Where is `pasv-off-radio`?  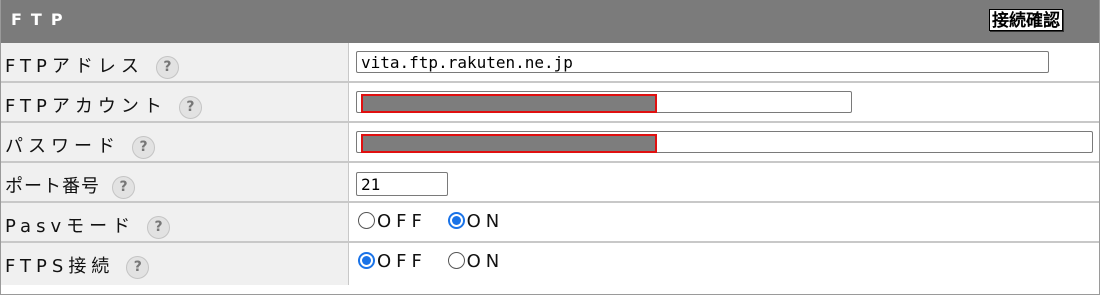 pasv-off-radio is located at coordinates (366, 220).